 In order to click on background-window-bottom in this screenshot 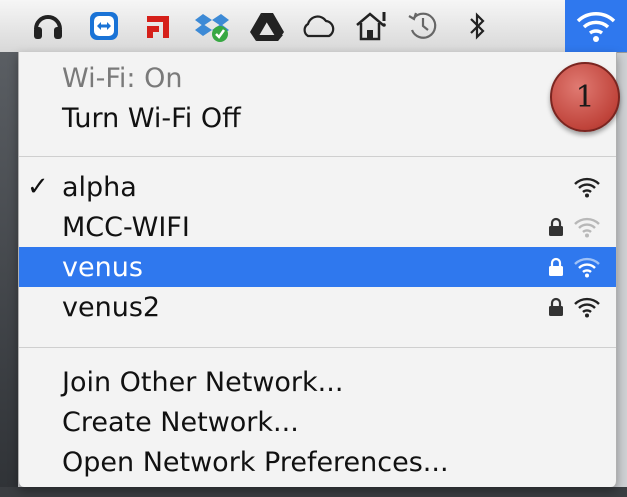, I will do `click(313, 492)`.